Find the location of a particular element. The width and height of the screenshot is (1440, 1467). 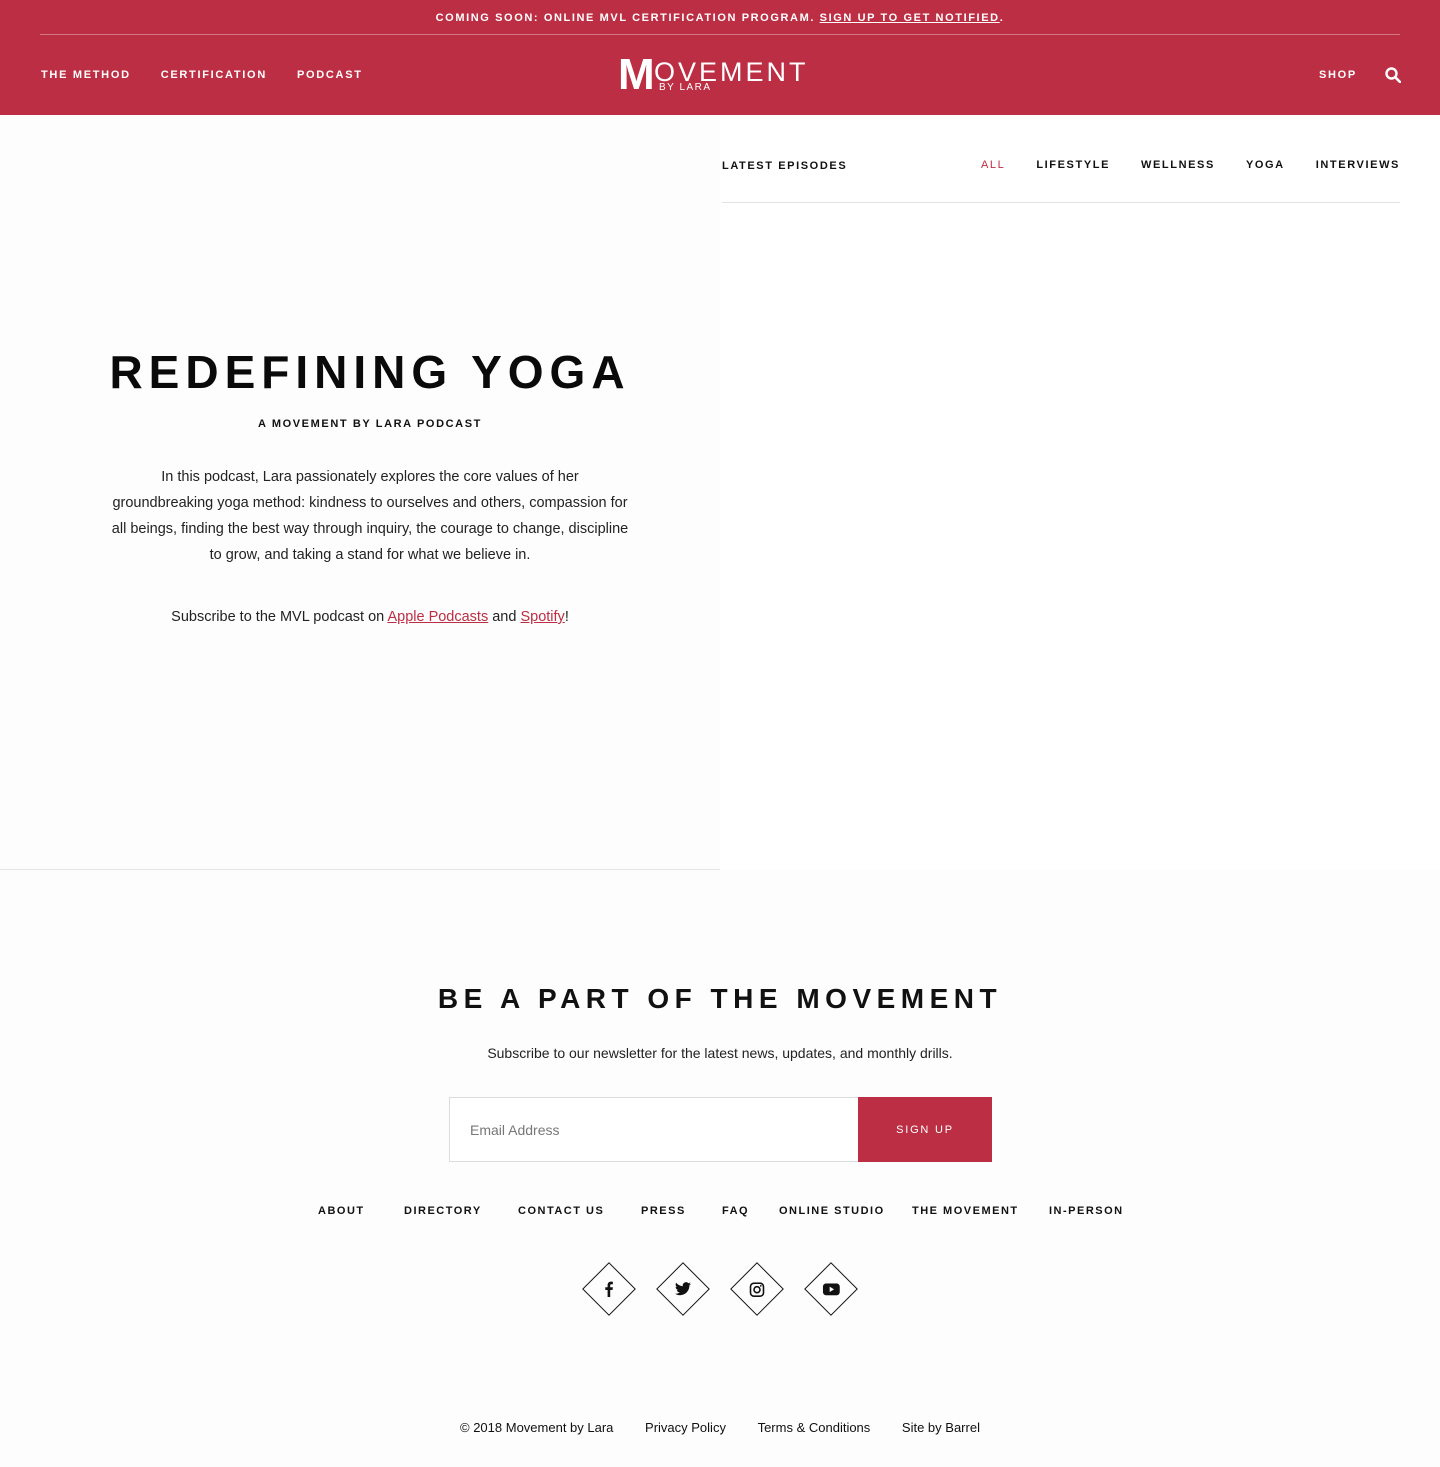

subscribe-prefix: Subscribe to the MVL podcast on is located at coordinates (279, 617).